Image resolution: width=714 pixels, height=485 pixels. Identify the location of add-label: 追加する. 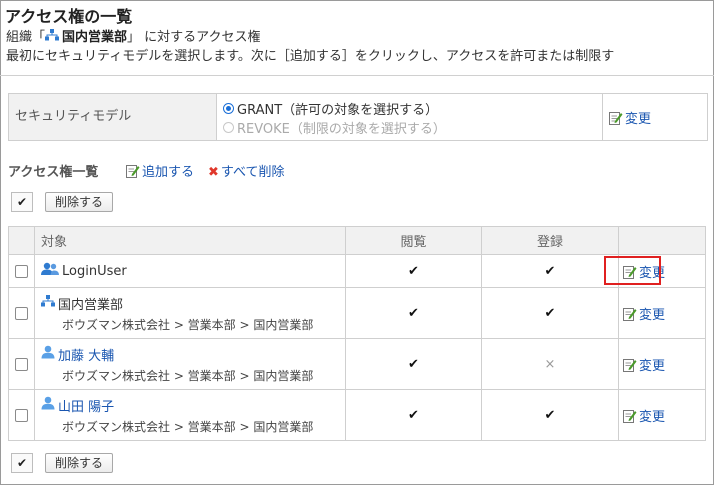
(168, 172).